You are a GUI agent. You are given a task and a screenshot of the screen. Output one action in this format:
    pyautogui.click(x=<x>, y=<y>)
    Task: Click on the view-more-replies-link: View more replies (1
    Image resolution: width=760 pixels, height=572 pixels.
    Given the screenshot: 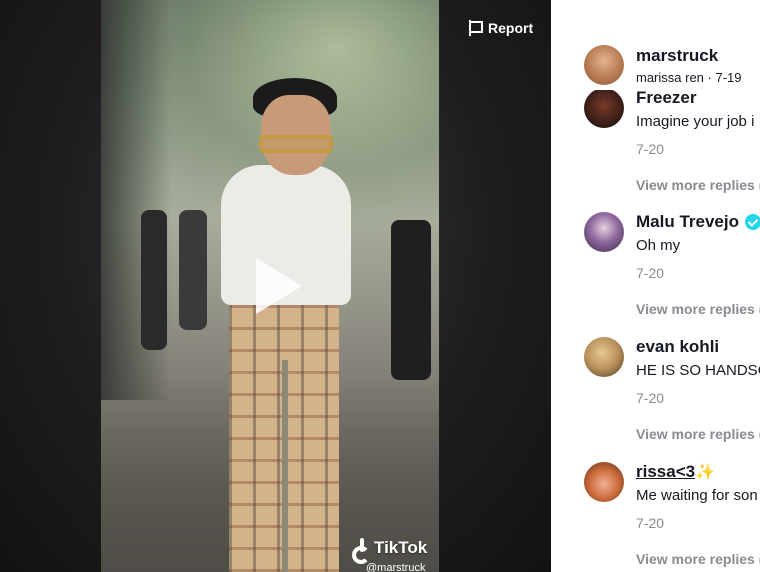 What is the action you would take?
    pyautogui.click(x=698, y=185)
    